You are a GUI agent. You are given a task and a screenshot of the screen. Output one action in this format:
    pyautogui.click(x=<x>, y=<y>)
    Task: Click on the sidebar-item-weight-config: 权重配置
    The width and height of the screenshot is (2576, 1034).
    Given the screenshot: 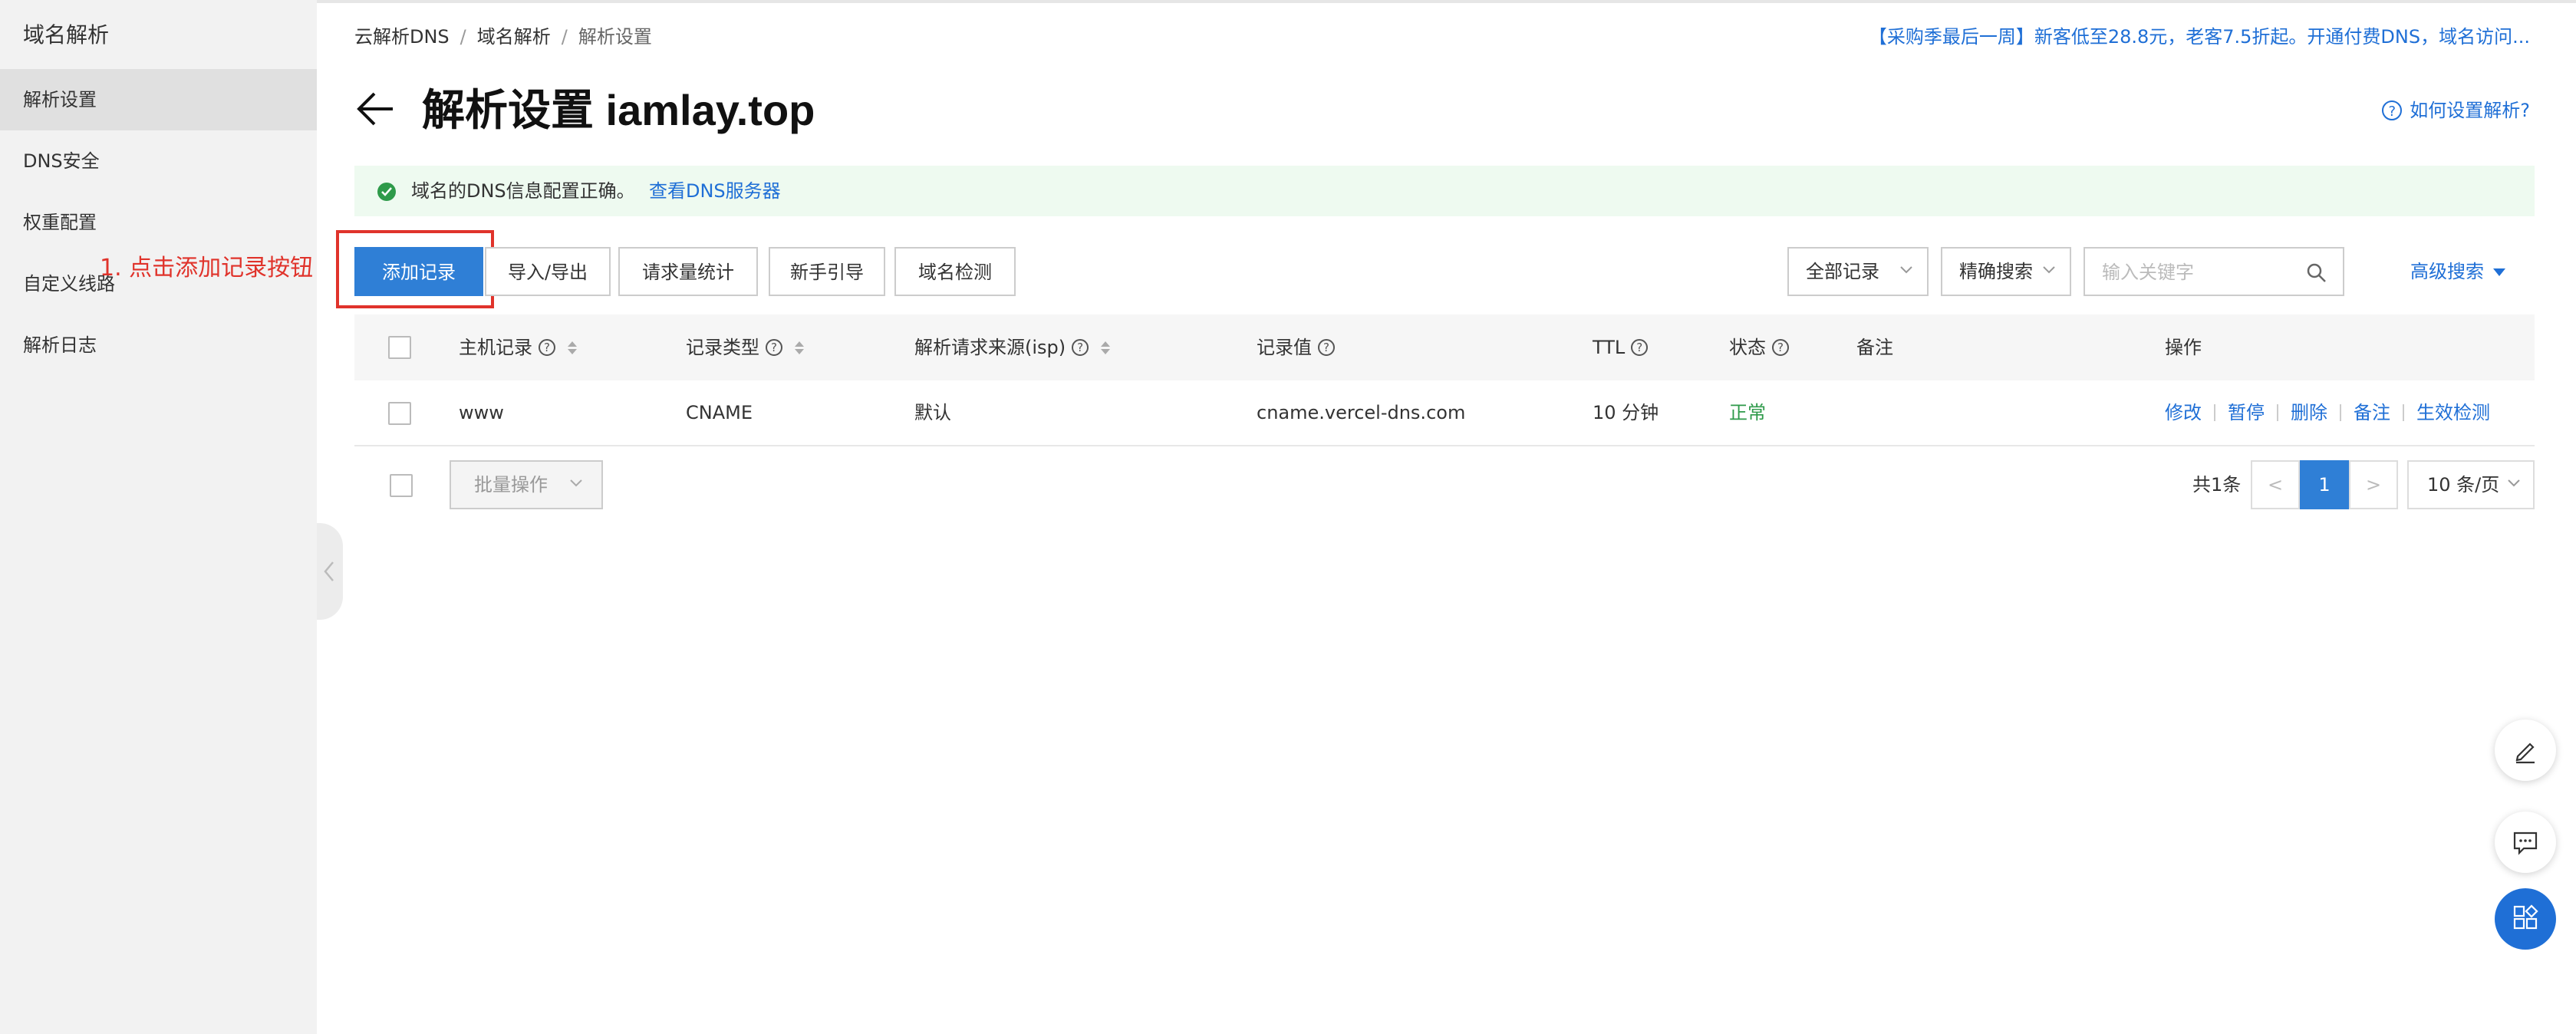 What is the action you would take?
    pyautogui.click(x=158, y=222)
    